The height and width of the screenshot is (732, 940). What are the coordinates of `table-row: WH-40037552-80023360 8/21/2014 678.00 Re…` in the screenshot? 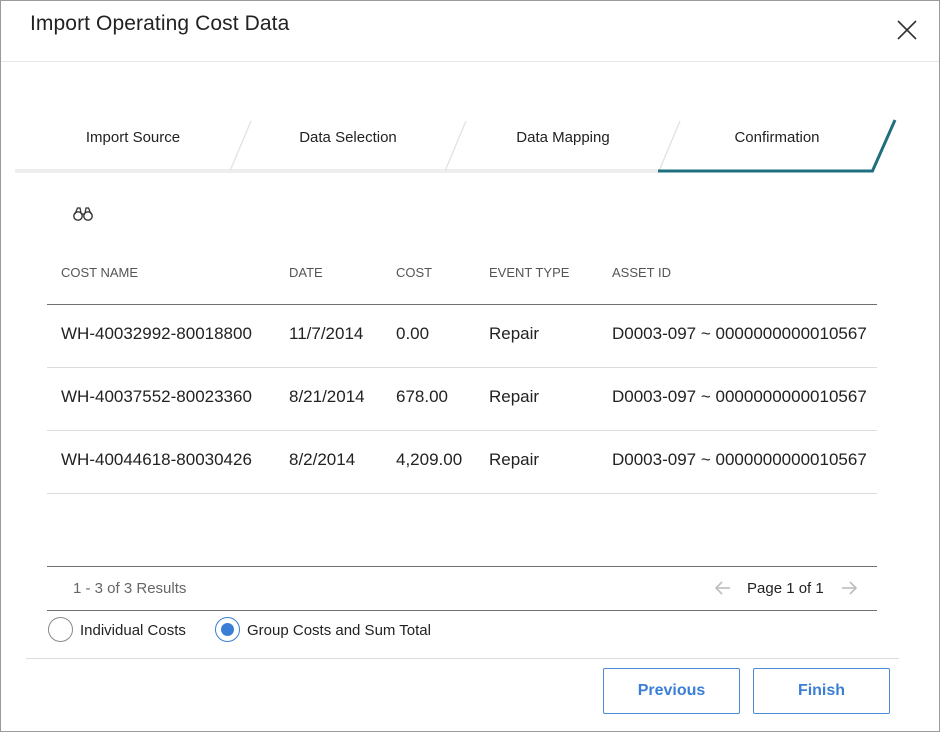 It's located at (462, 399).